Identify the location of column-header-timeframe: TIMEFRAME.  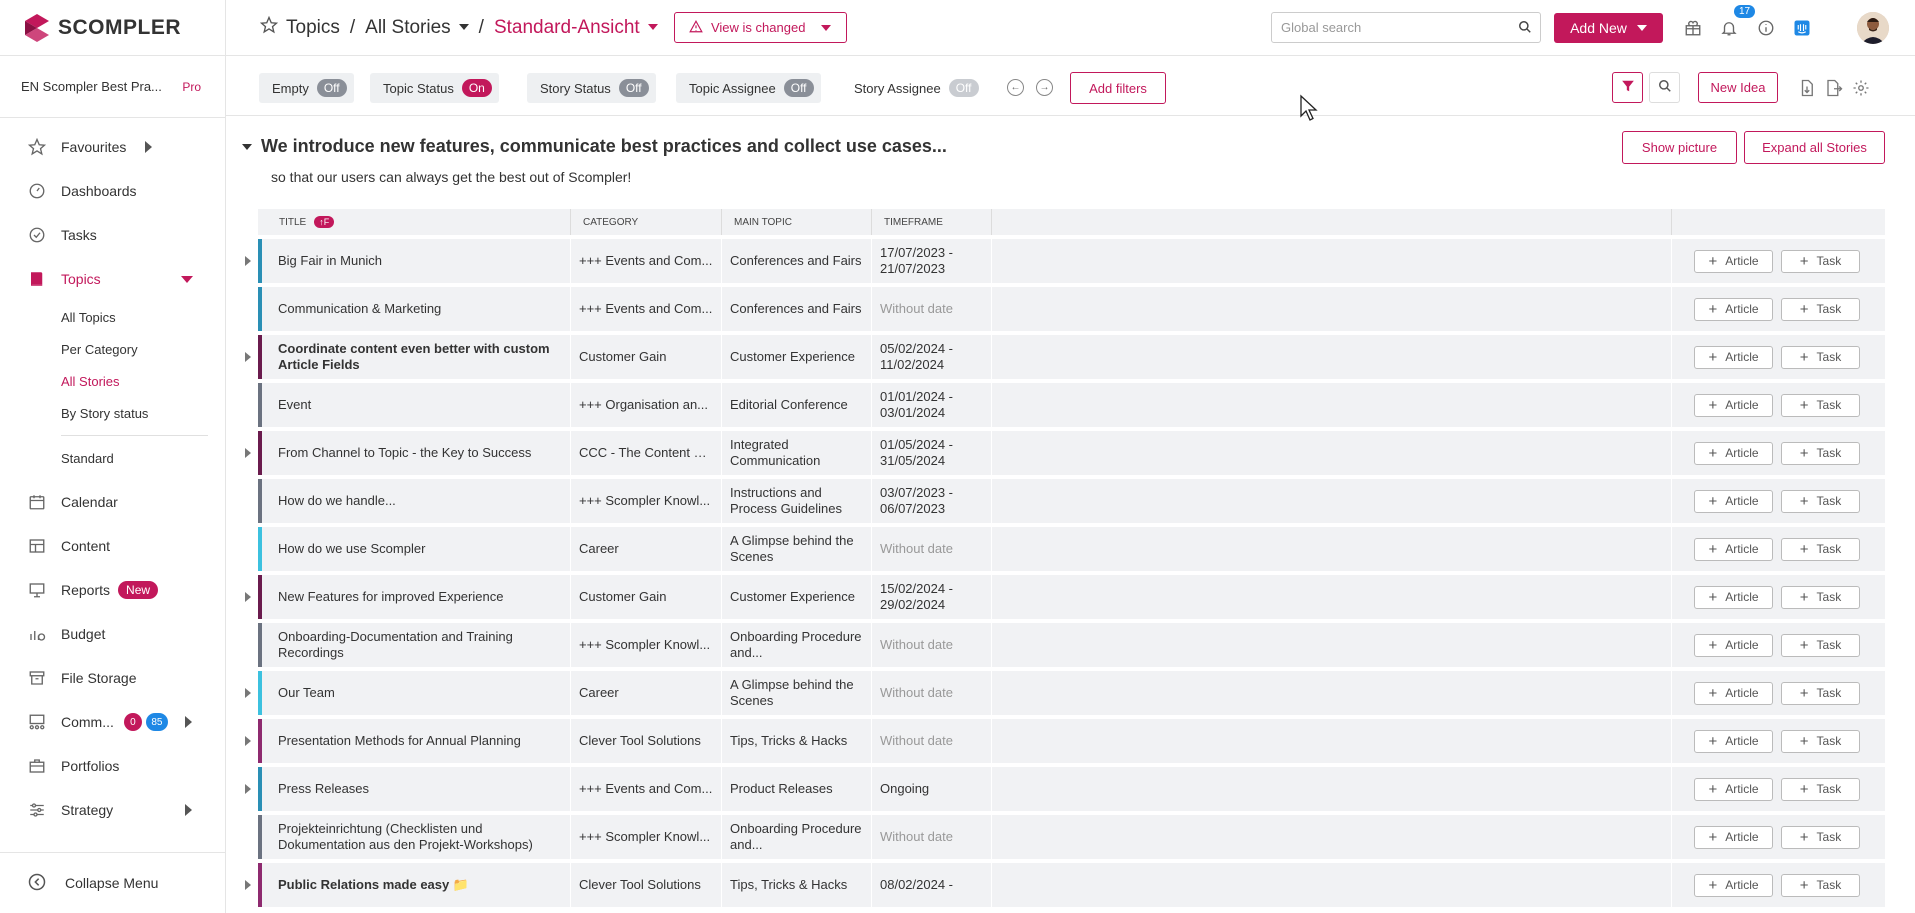
(931, 222).